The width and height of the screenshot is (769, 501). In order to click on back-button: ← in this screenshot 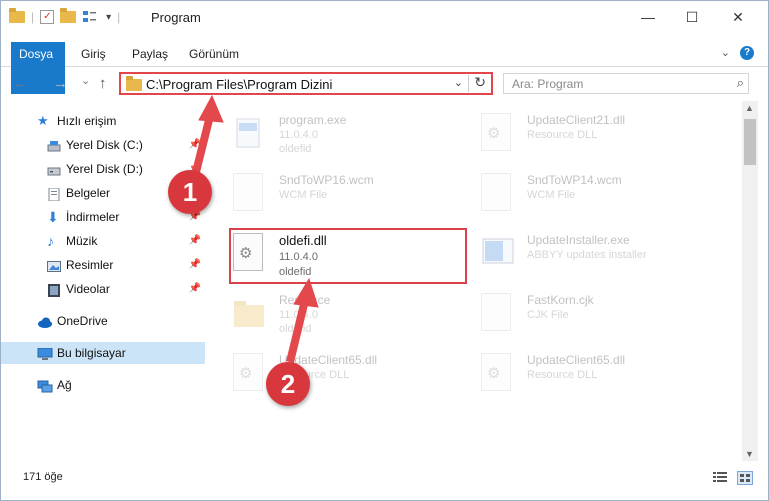, I will do `click(20, 83)`.